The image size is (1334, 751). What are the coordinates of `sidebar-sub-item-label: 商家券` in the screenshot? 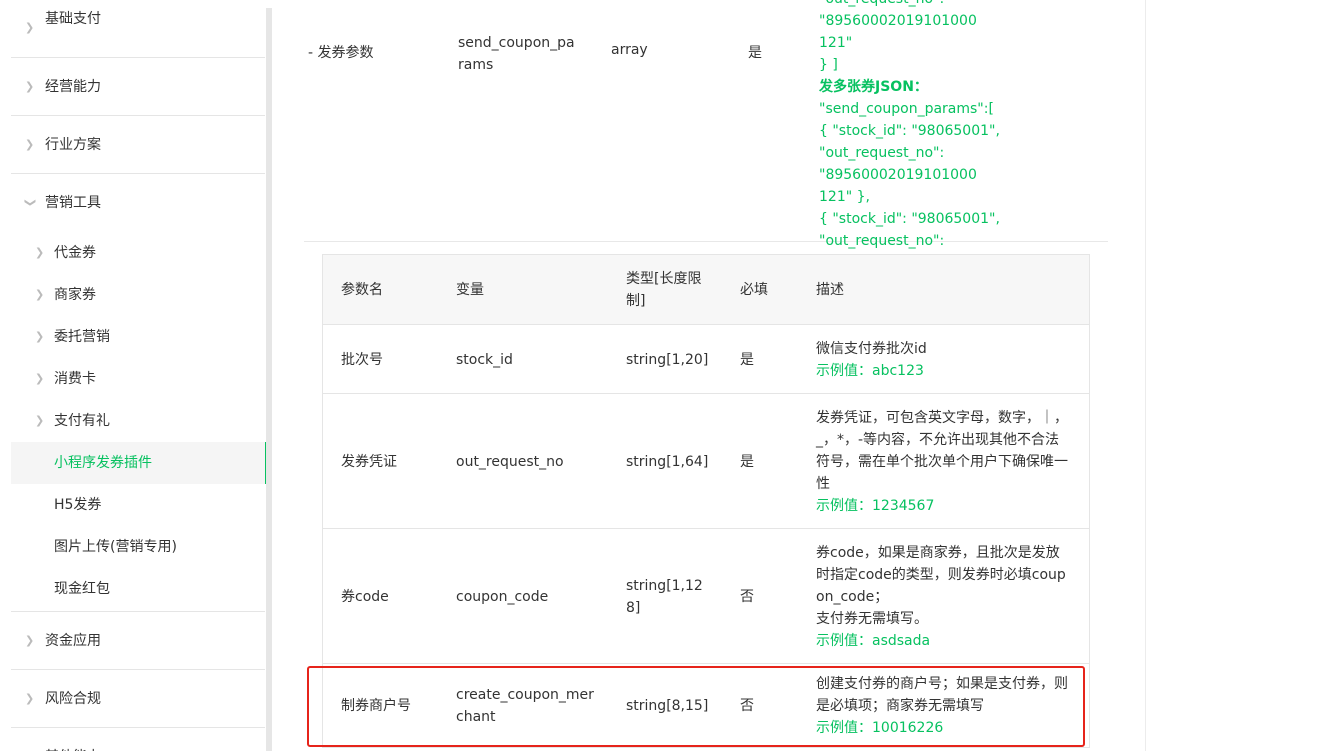 It's located at (75, 295).